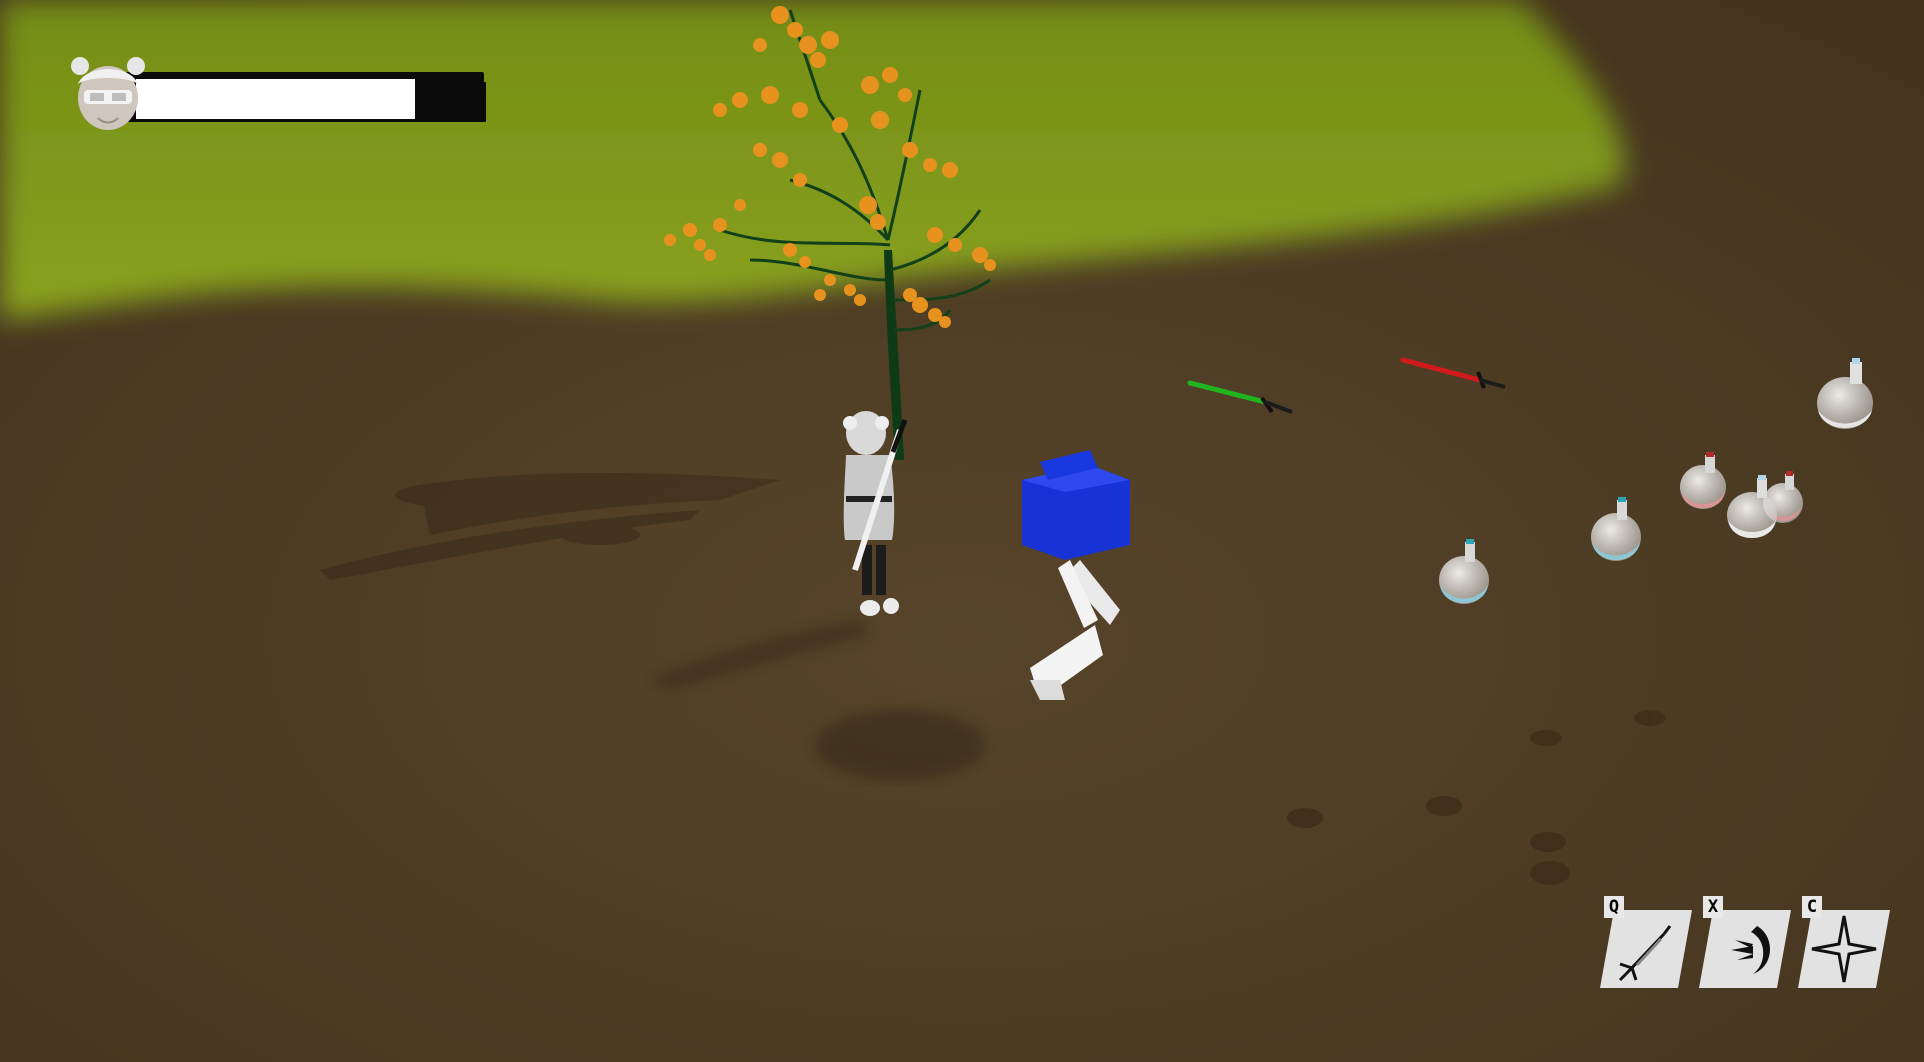 This screenshot has width=1924, height=1062. Describe the element at coordinates (1614, 907) in the screenshot. I see `skill-key-label: Q` at that location.